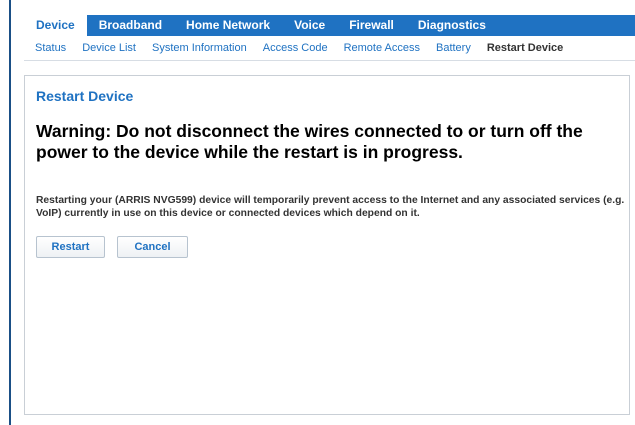 The height and width of the screenshot is (425, 635). Describe the element at coordinates (49, 48) in the screenshot. I see `subnav-status: Status` at that location.